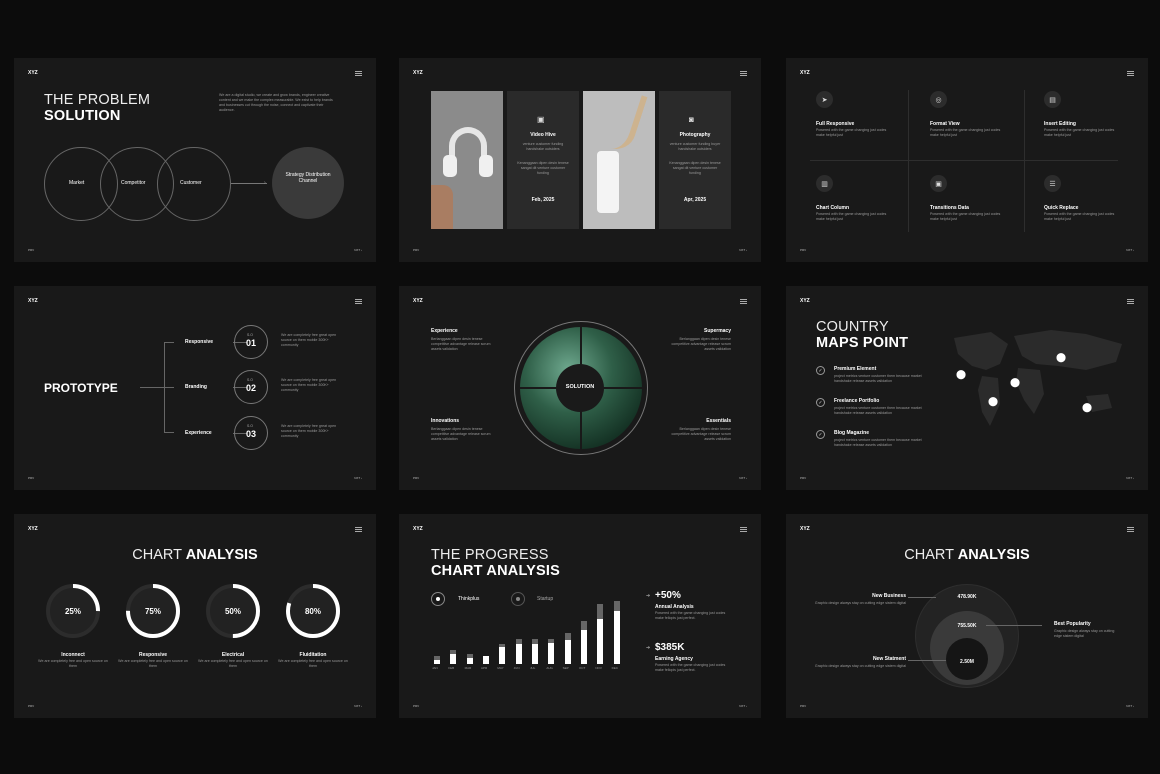 The height and width of the screenshot is (774, 1160). Describe the element at coordinates (668, 595) in the screenshot. I see `stat-value: +50%` at that location.